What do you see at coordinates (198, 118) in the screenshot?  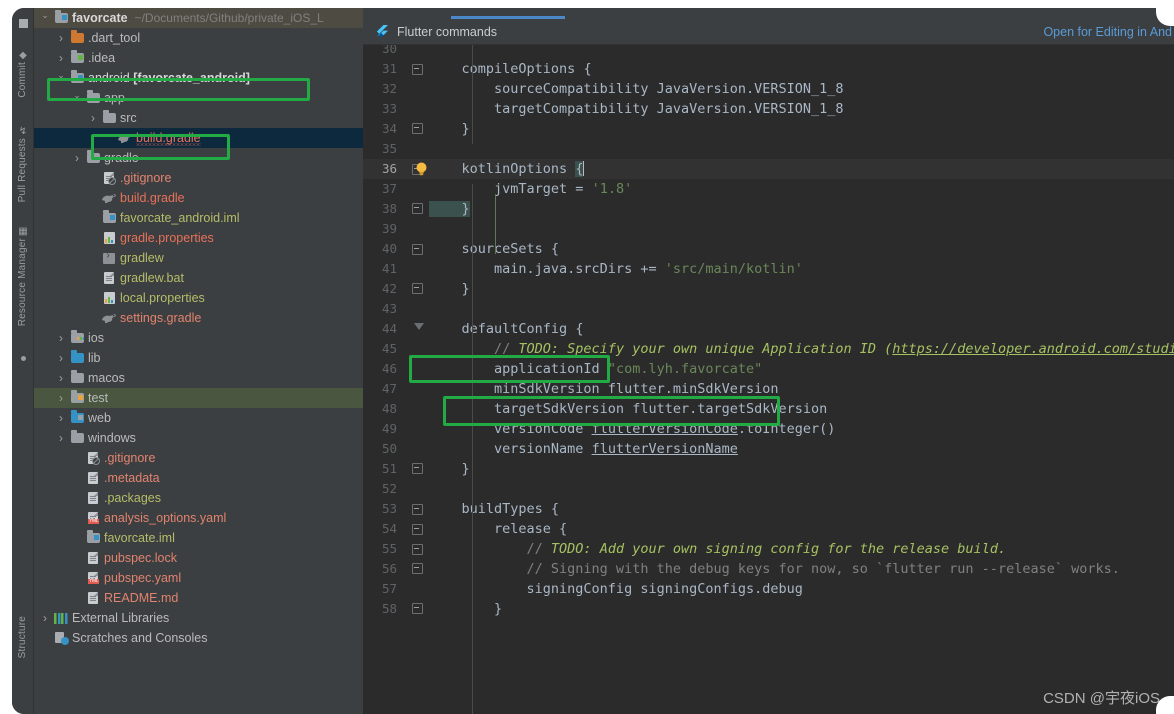 I see `tree-row-src: src` at bounding box center [198, 118].